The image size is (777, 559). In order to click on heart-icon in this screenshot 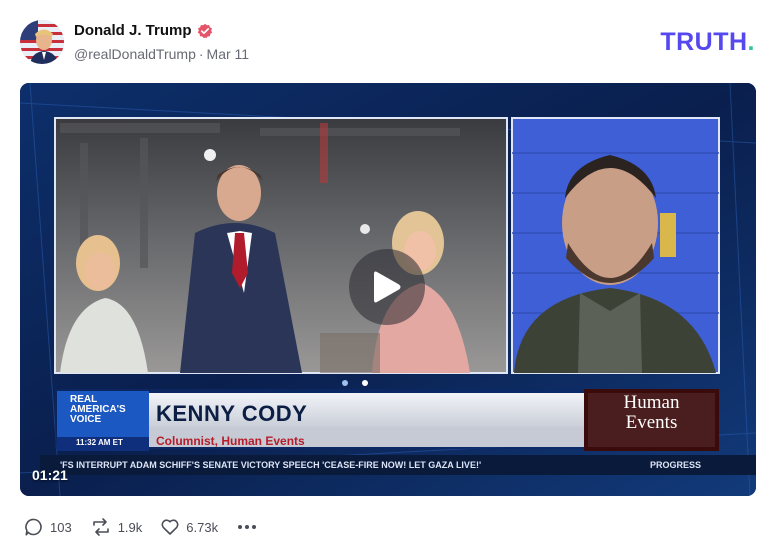, I will do `click(170, 527)`.